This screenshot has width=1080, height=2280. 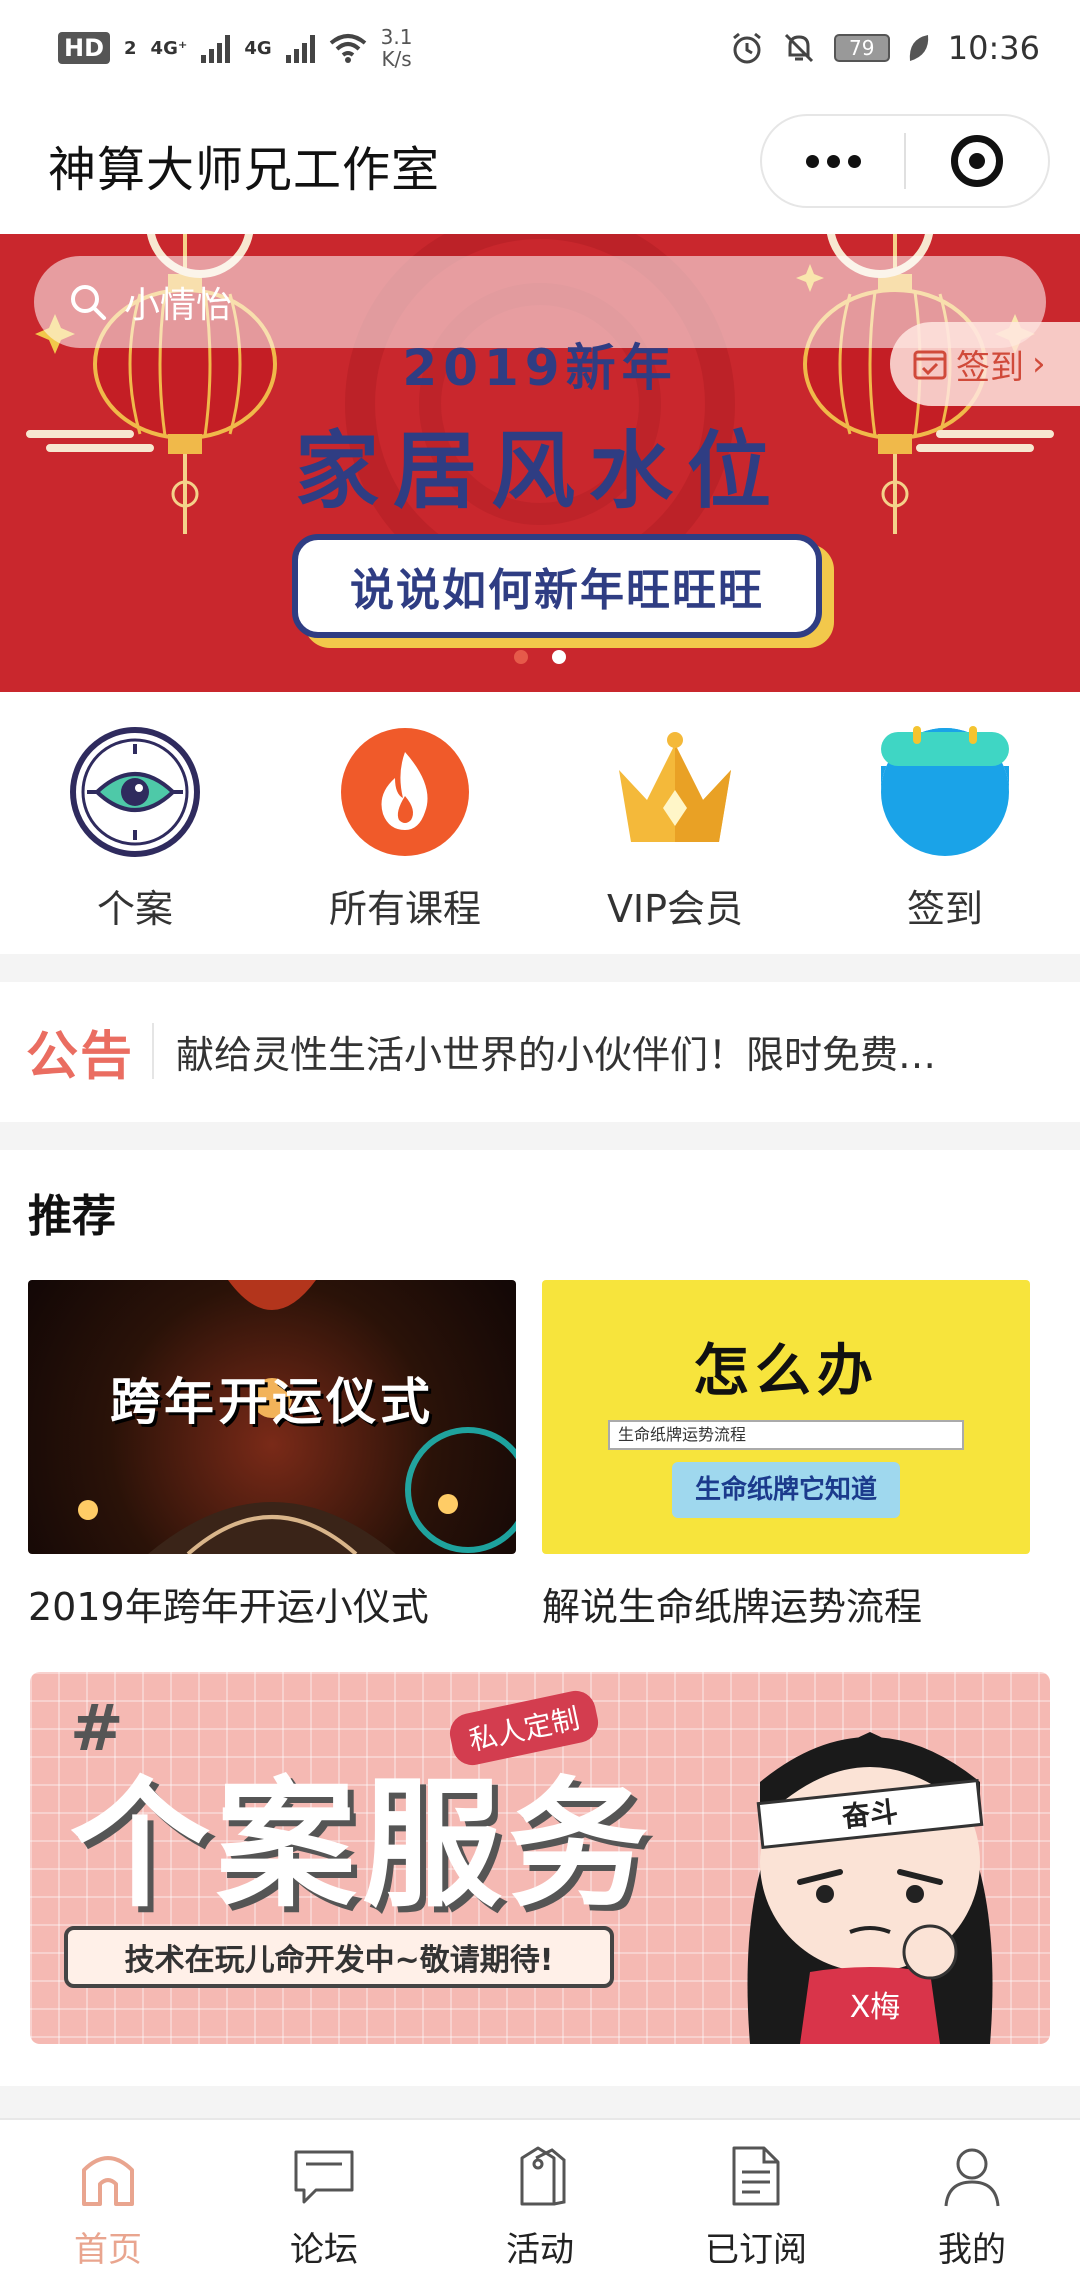 I want to click on chat-icon, so click(x=324, y=2177).